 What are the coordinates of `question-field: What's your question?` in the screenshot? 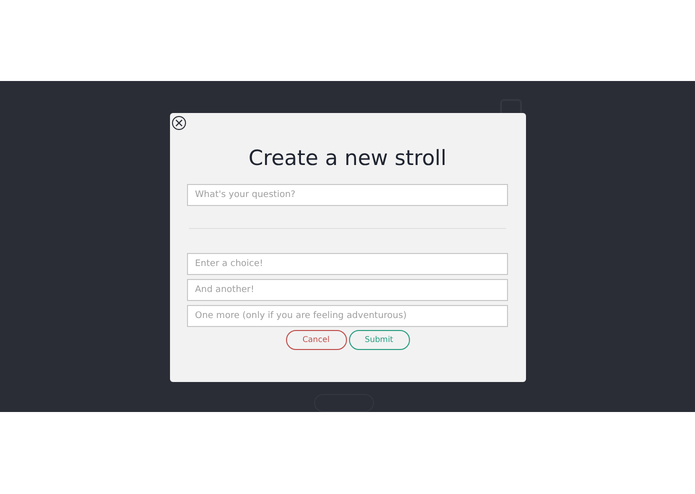 It's located at (347, 195).